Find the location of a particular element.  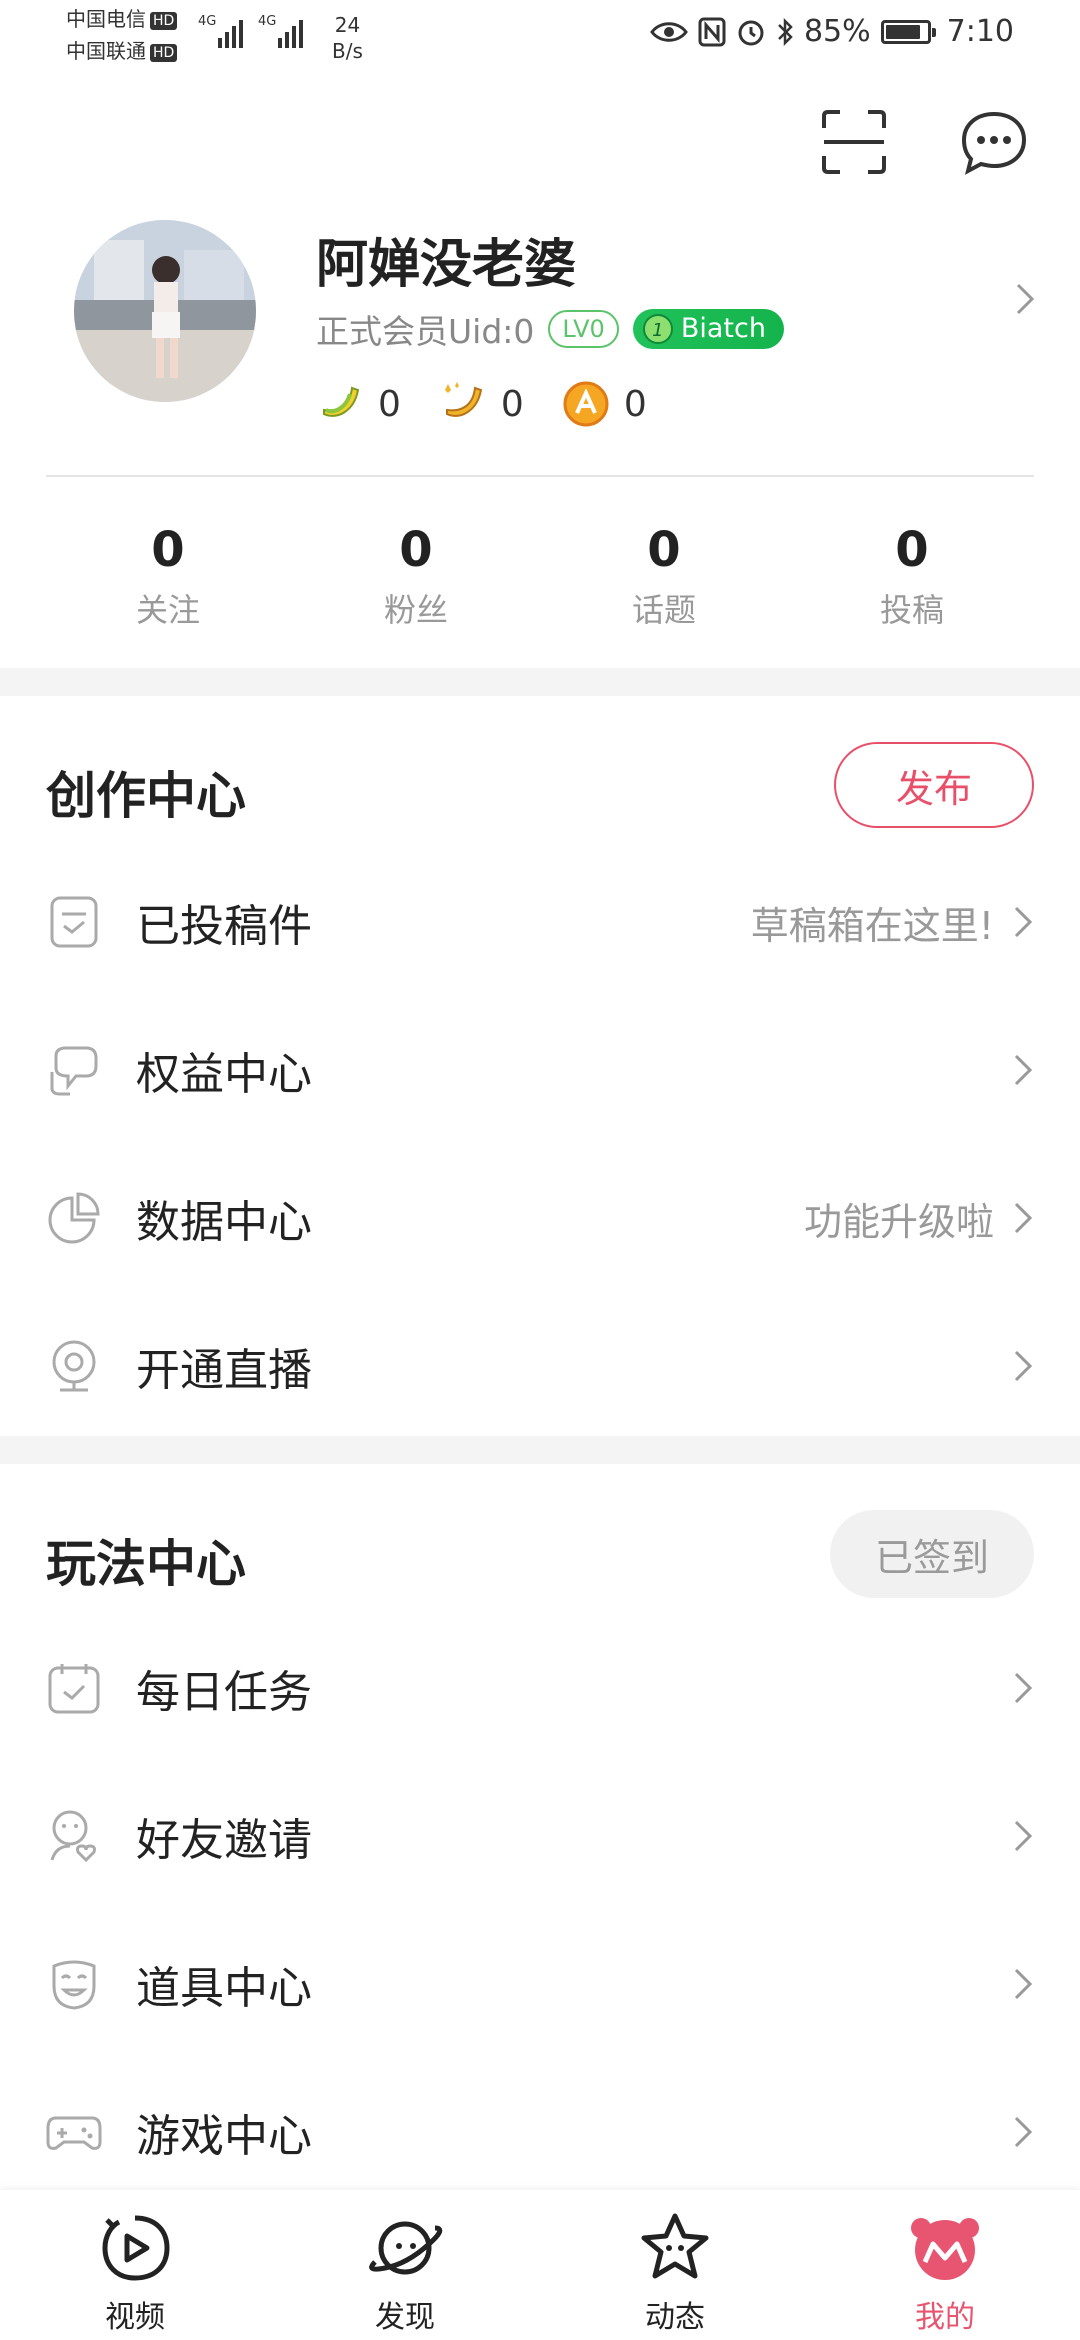

eye-icon is located at coordinates (669, 31).